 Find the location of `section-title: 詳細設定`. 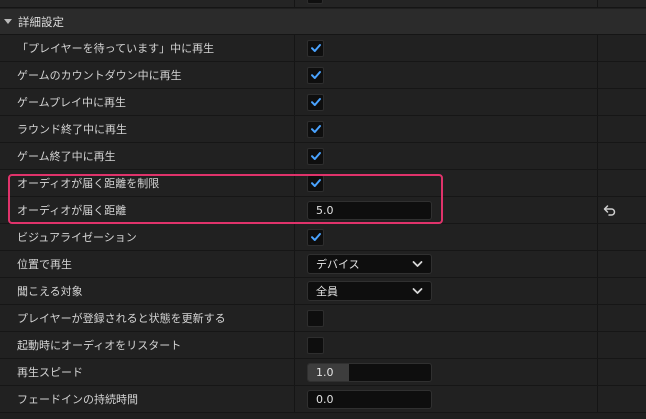

section-title: 詳細設定 is located at coordinates (41, 21).